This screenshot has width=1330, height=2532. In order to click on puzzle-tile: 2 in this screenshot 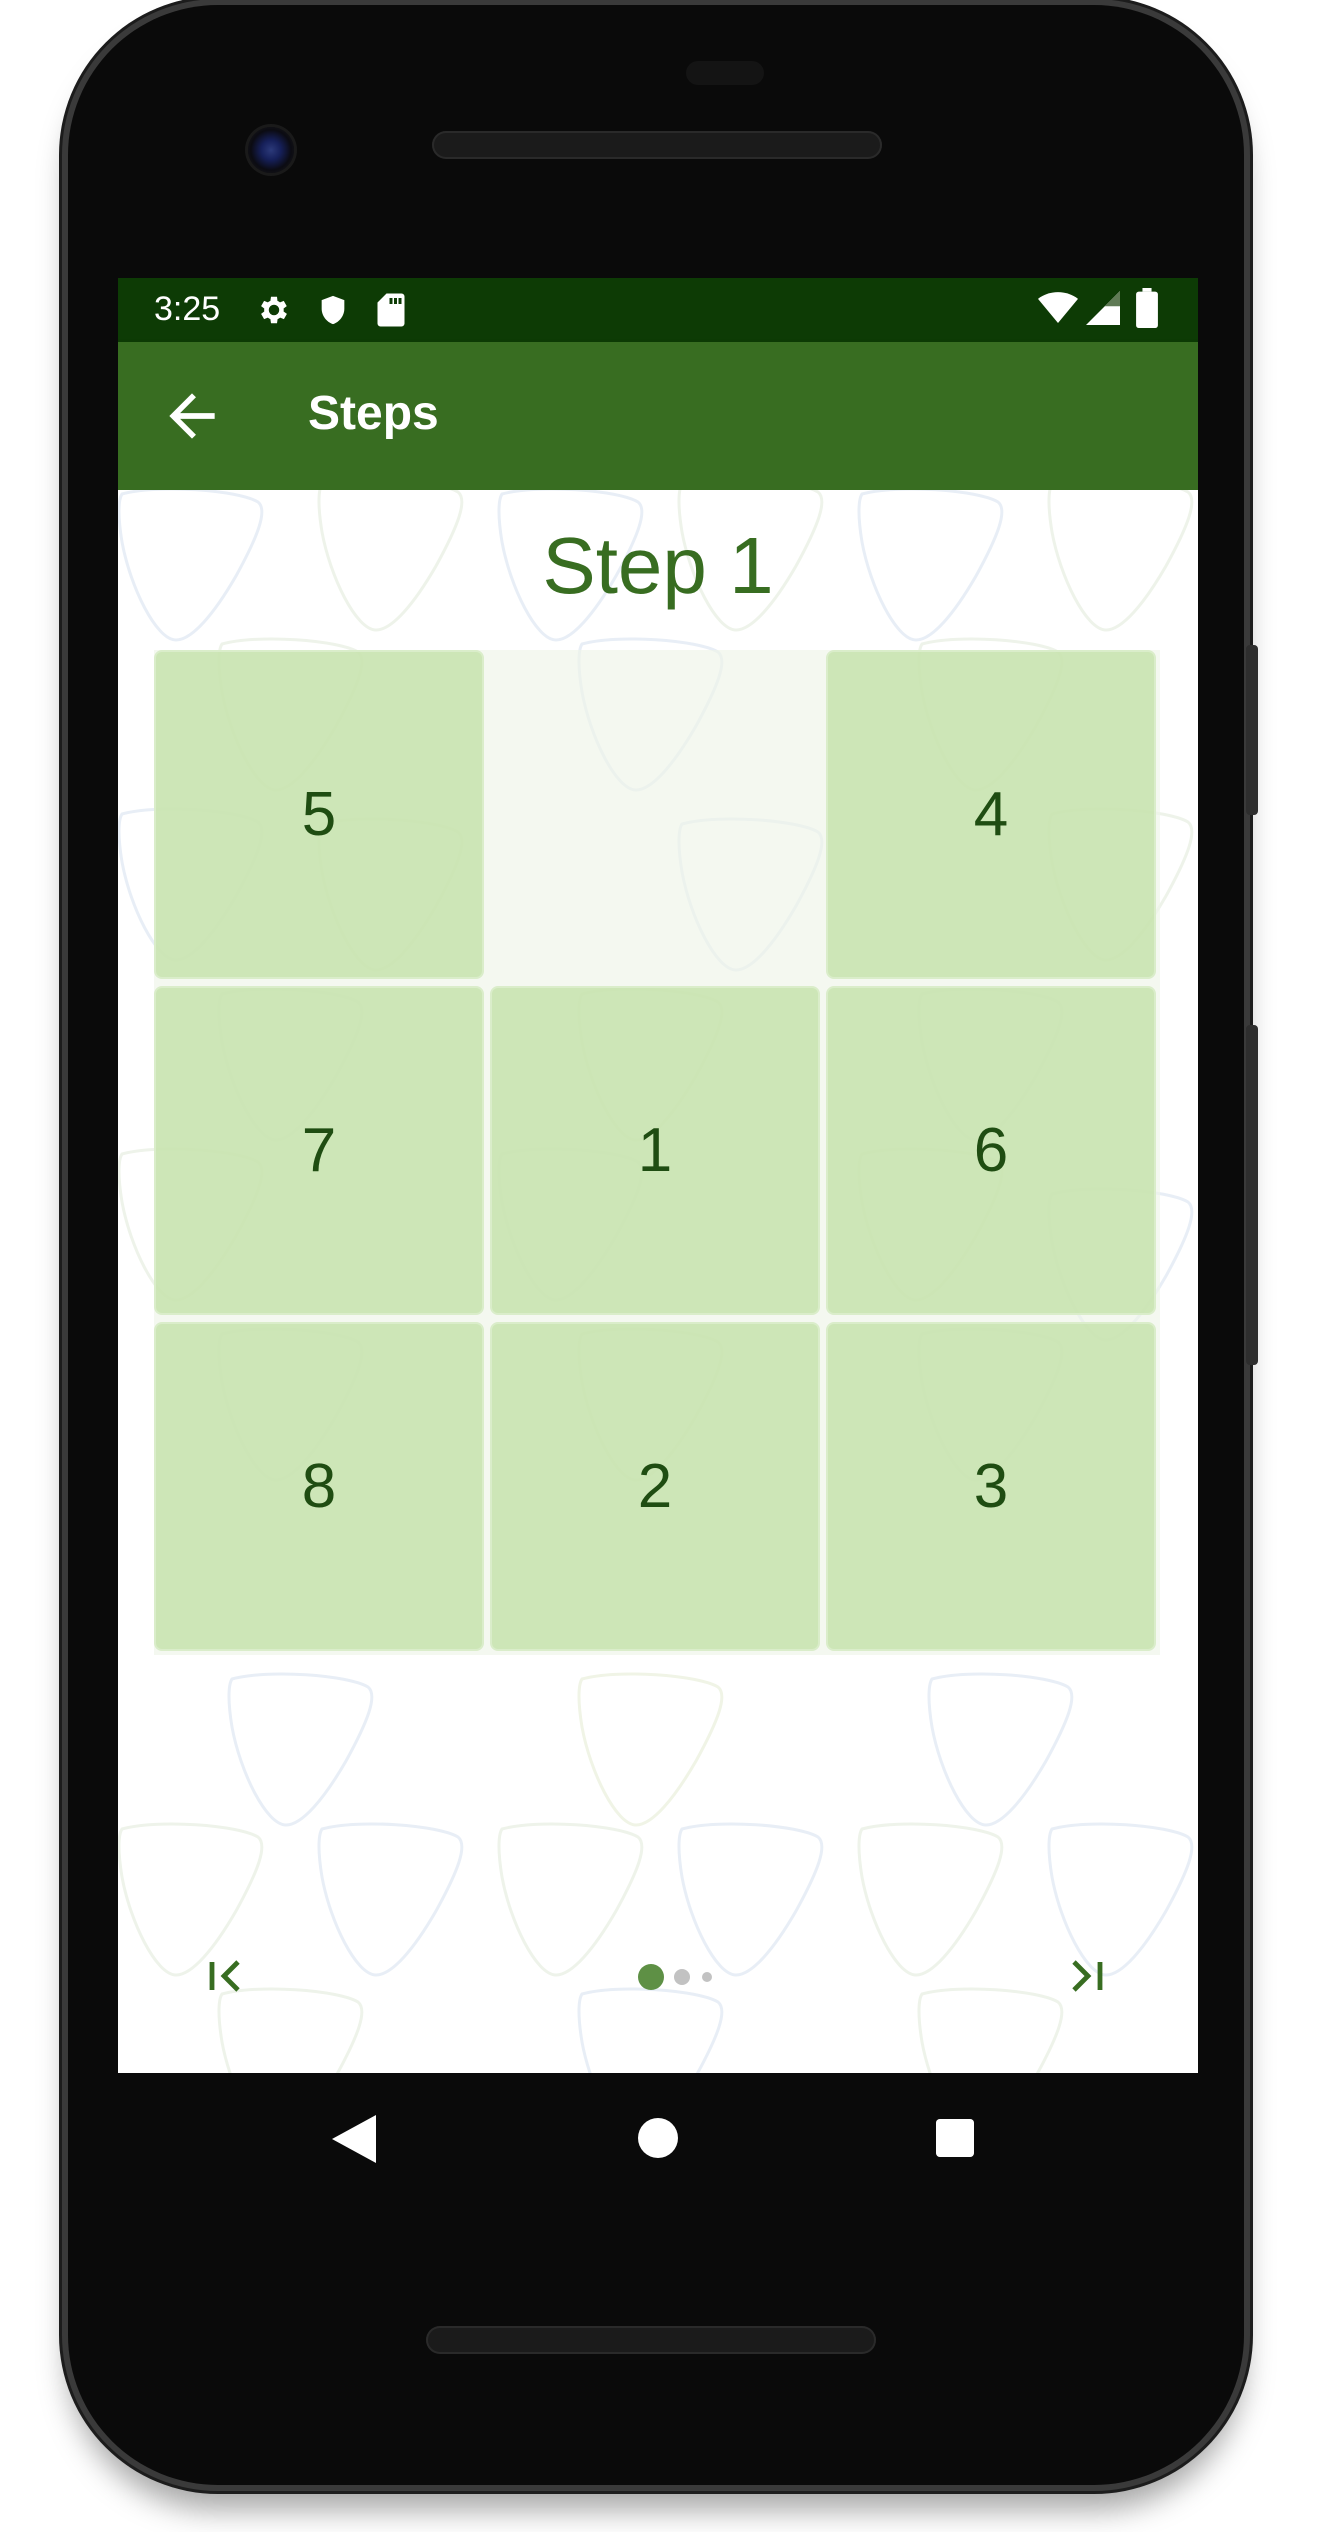, I will do `click(655, 1486)`.